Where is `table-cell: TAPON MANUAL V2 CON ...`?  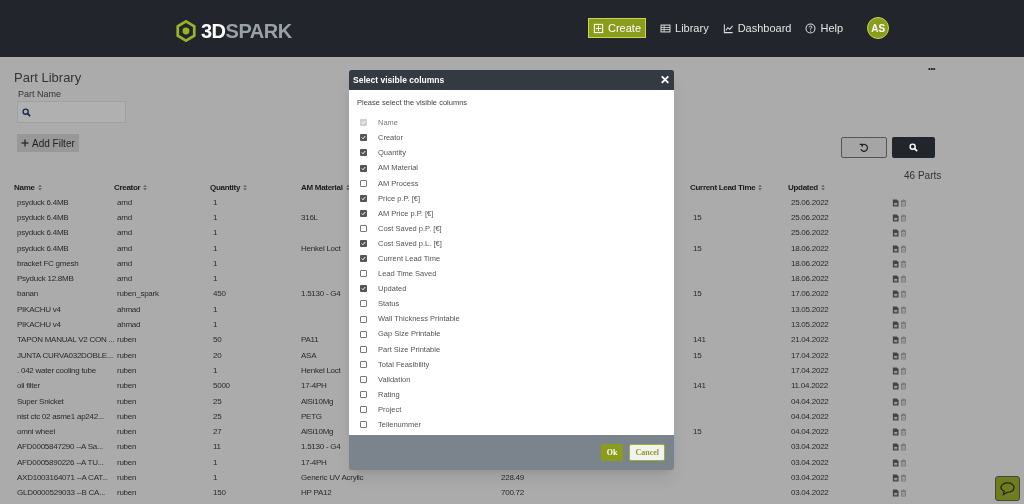
table-cell: TAPON MANUAL V2 CON ... is located at coordinates (66, 340).